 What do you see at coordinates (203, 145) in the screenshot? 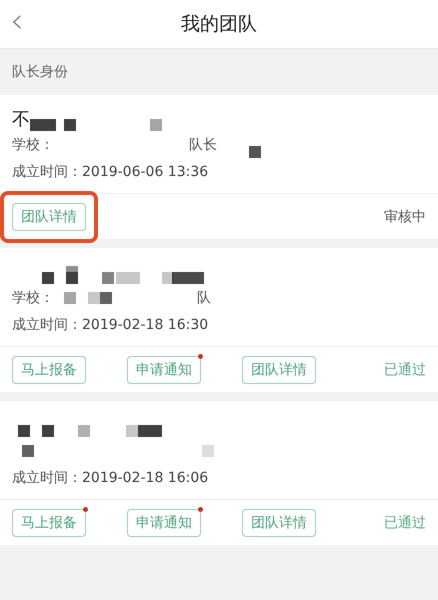
I see `role-text: 队长` at bounding box center [203, 145].